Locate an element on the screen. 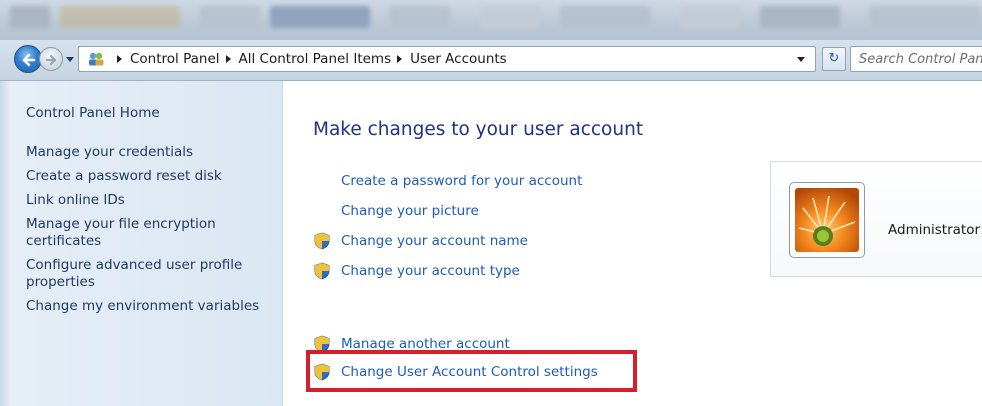  change-account-type-link: Change your account type is located at coordinates (416, 271).